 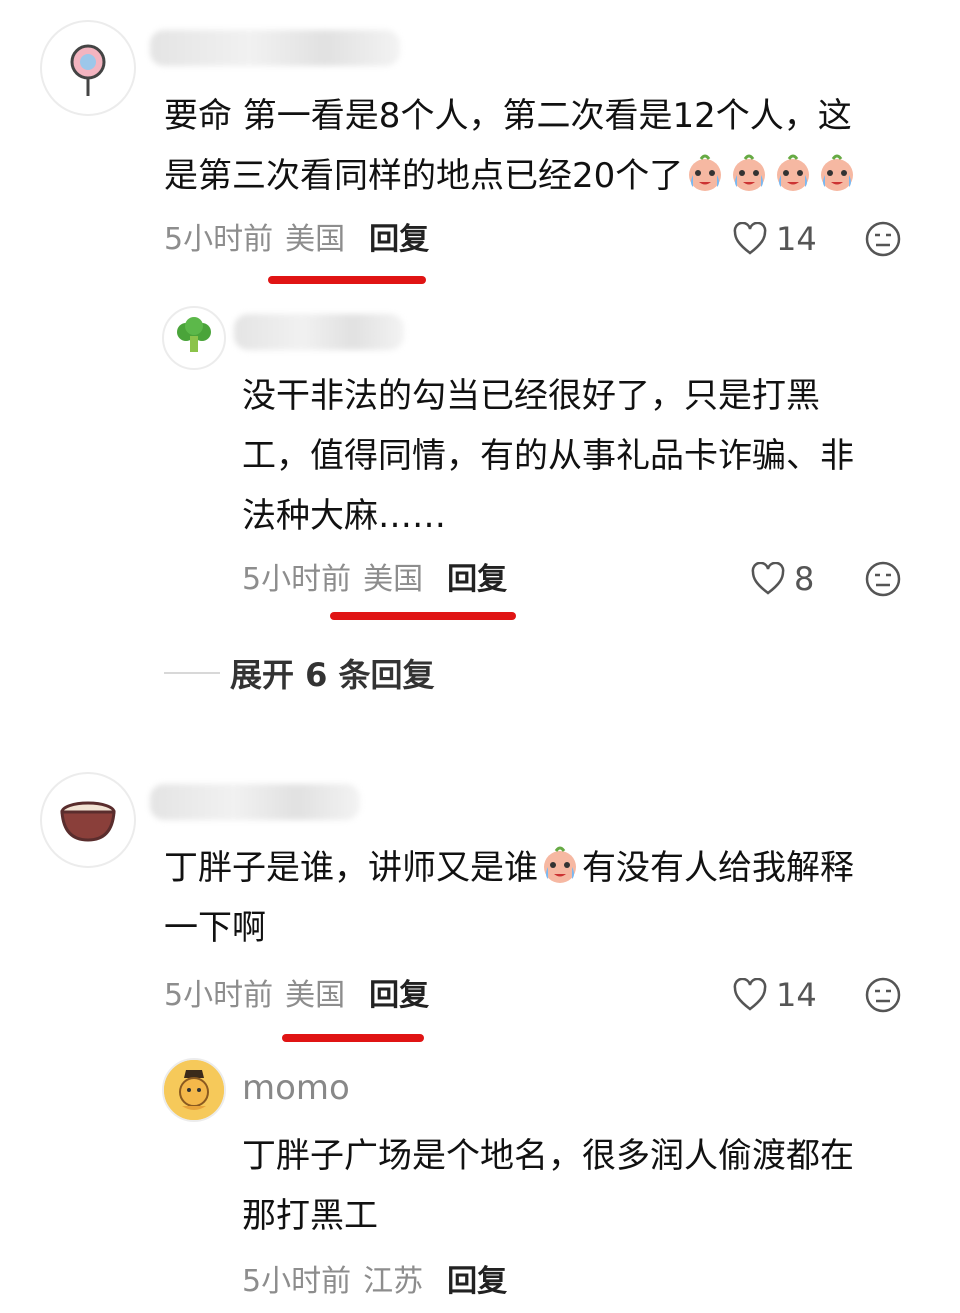 I want to click on lollipop-icon, so click(x=88, y=70).